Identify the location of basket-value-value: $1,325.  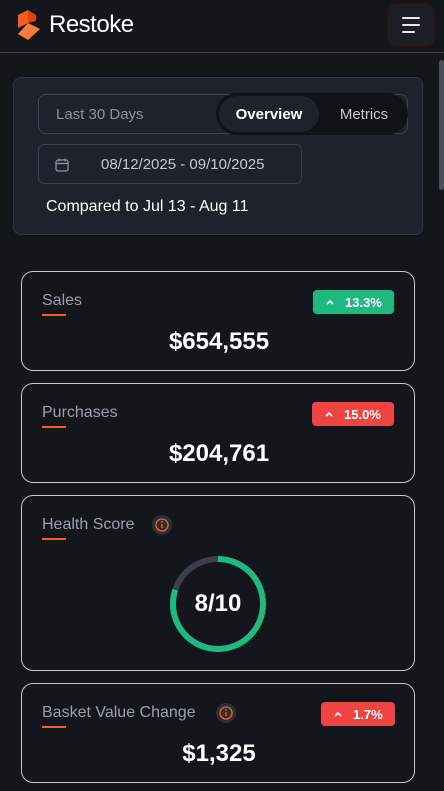
(219, 753).